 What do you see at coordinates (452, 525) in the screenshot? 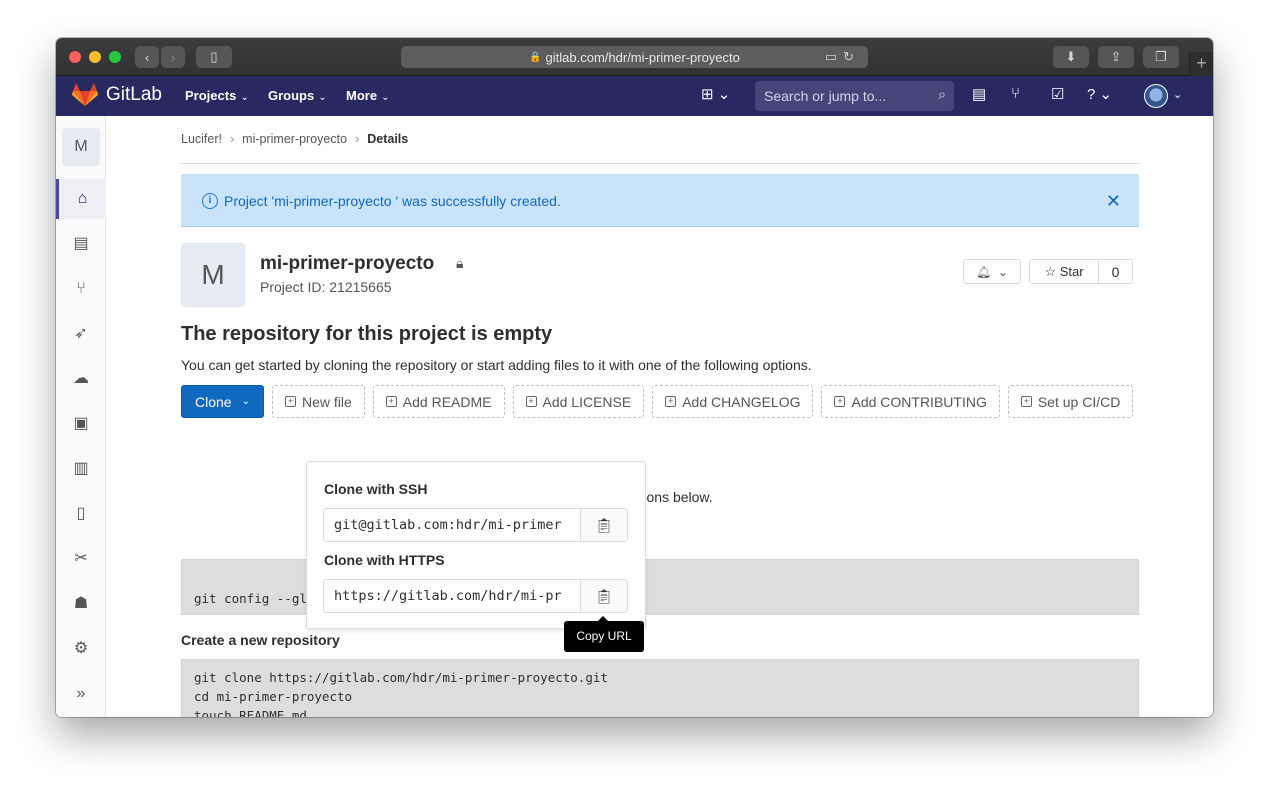
I see `ssh-url-value: git@gitlab.com:hdr/mi-primer` at bounding box center [452, 525].